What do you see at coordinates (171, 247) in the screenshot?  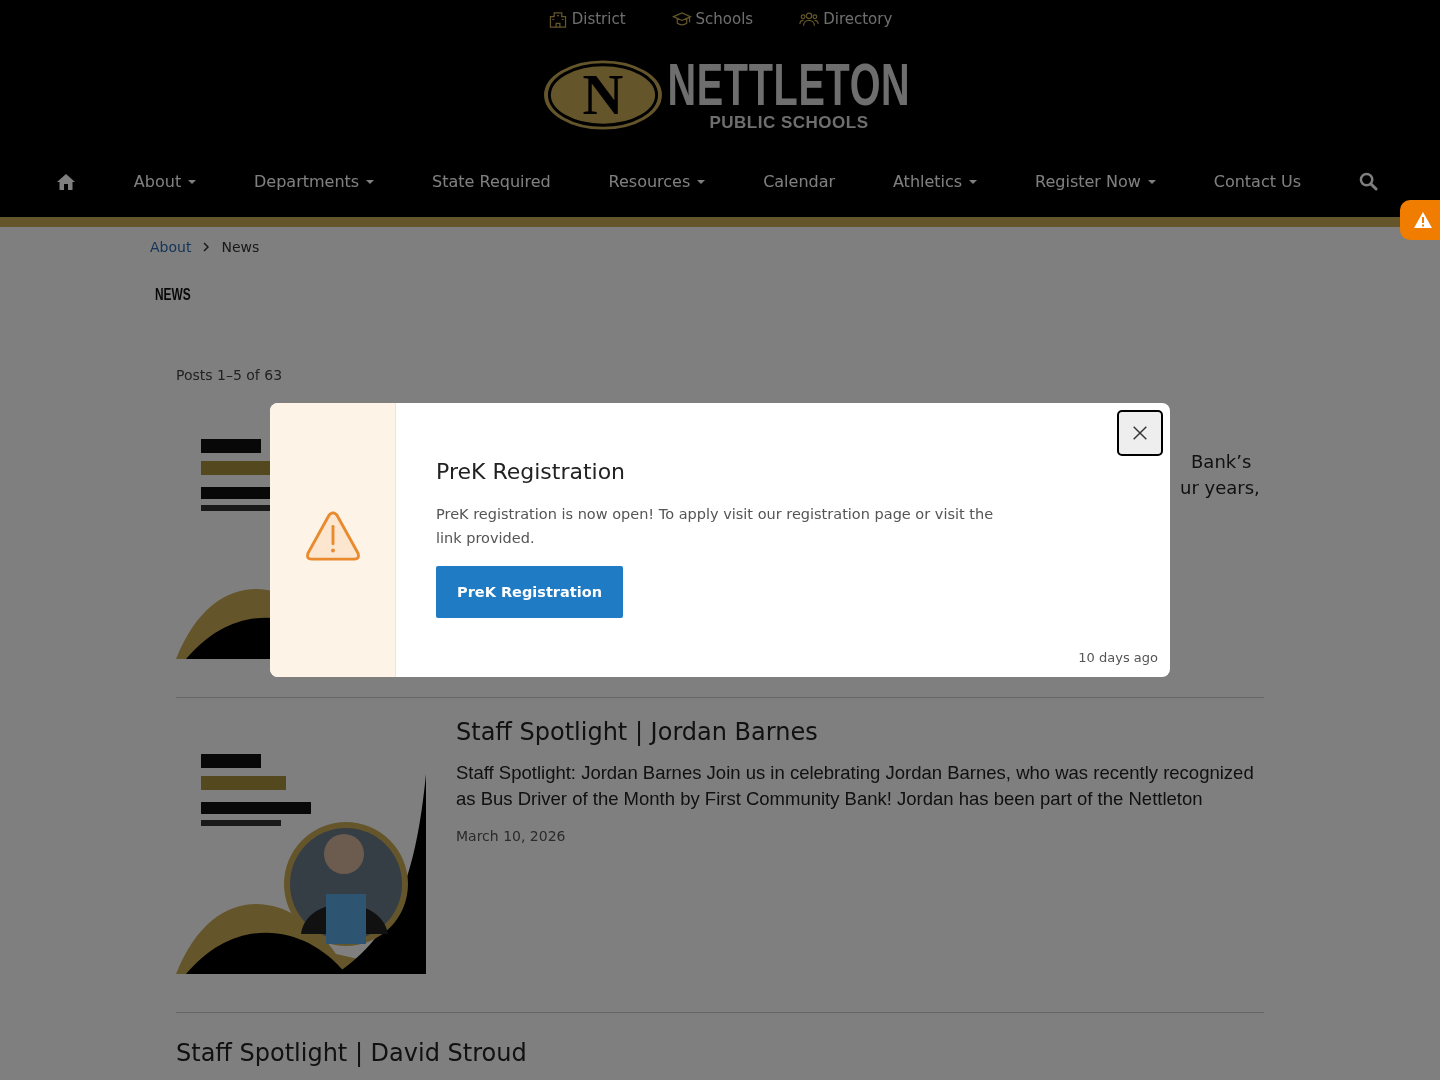 I see `breadcrumb-item: About` at bounding box center [171, 247].